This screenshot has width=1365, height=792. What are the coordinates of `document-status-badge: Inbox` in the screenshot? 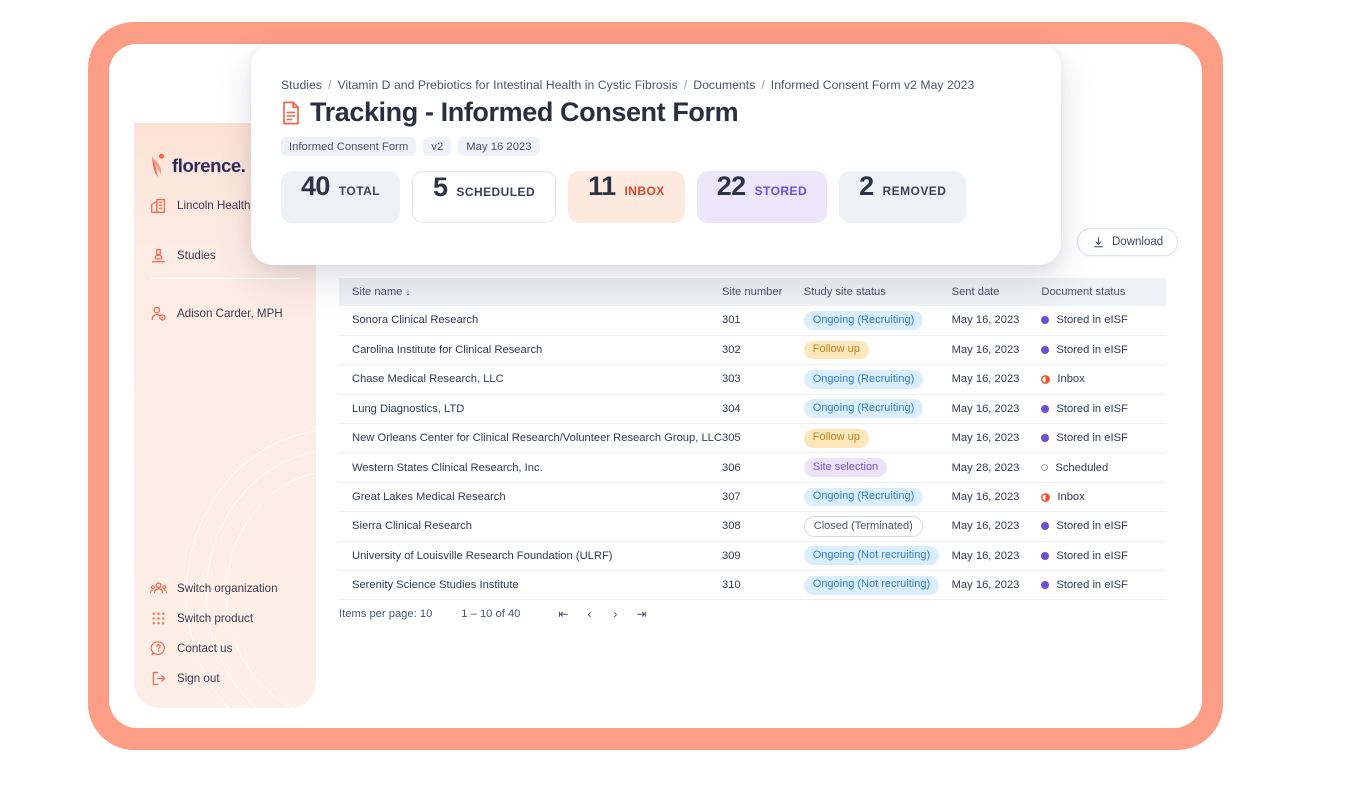 It's located at (1103, 497).